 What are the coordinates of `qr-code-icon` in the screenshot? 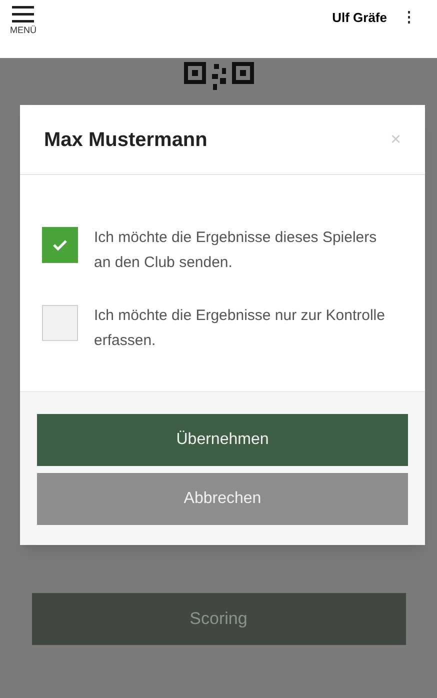 It's located at (219, 77).